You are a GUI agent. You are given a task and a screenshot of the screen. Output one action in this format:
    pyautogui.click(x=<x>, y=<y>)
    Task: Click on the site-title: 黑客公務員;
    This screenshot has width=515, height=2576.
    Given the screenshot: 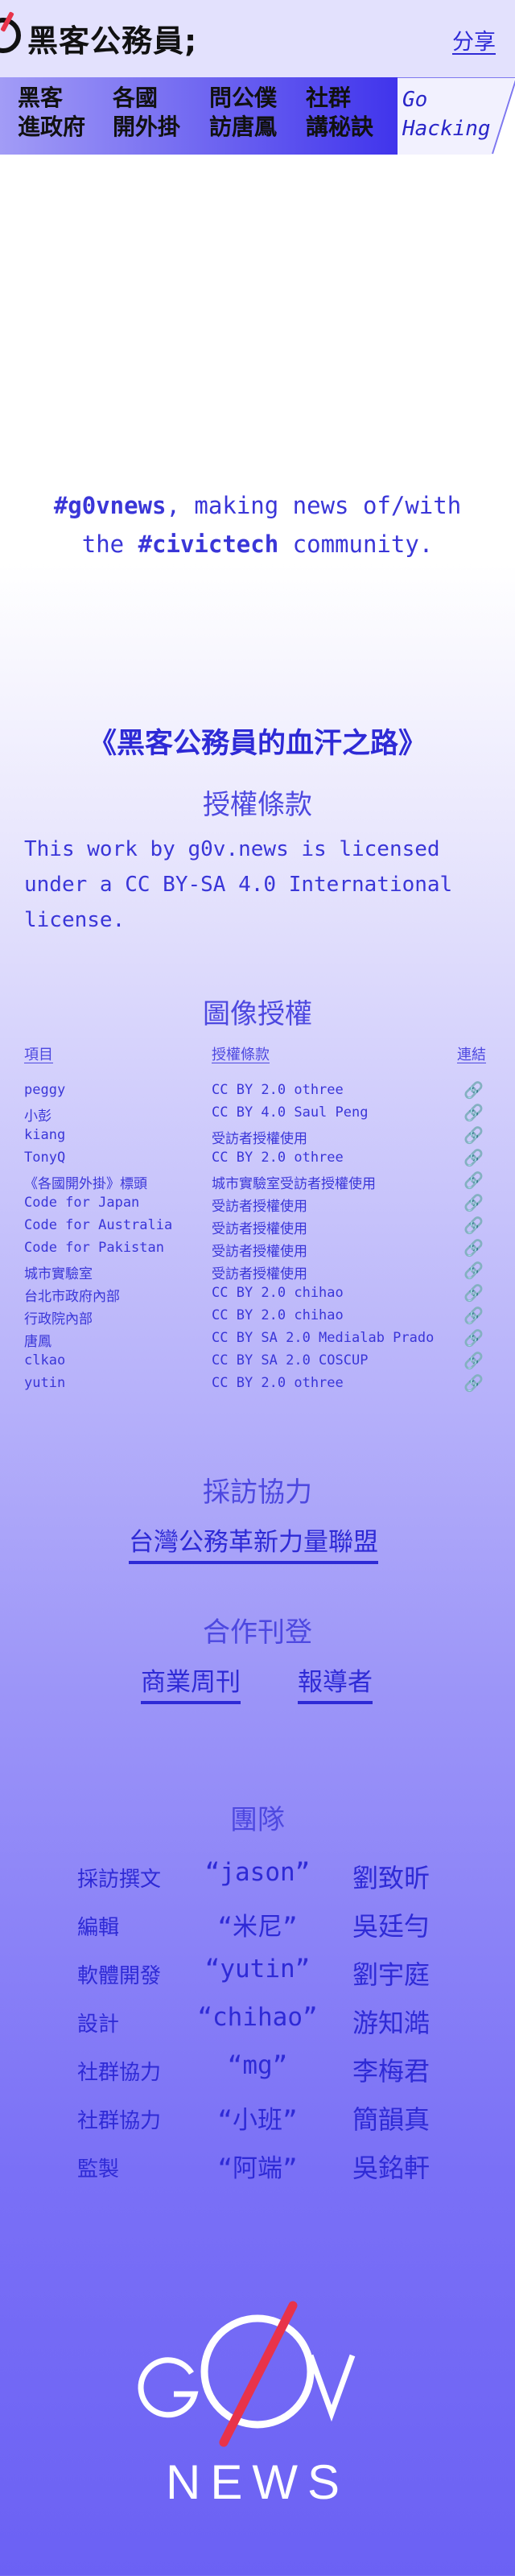 What is the action you would take?
    pyautogui.click(x=112, y=38)
    